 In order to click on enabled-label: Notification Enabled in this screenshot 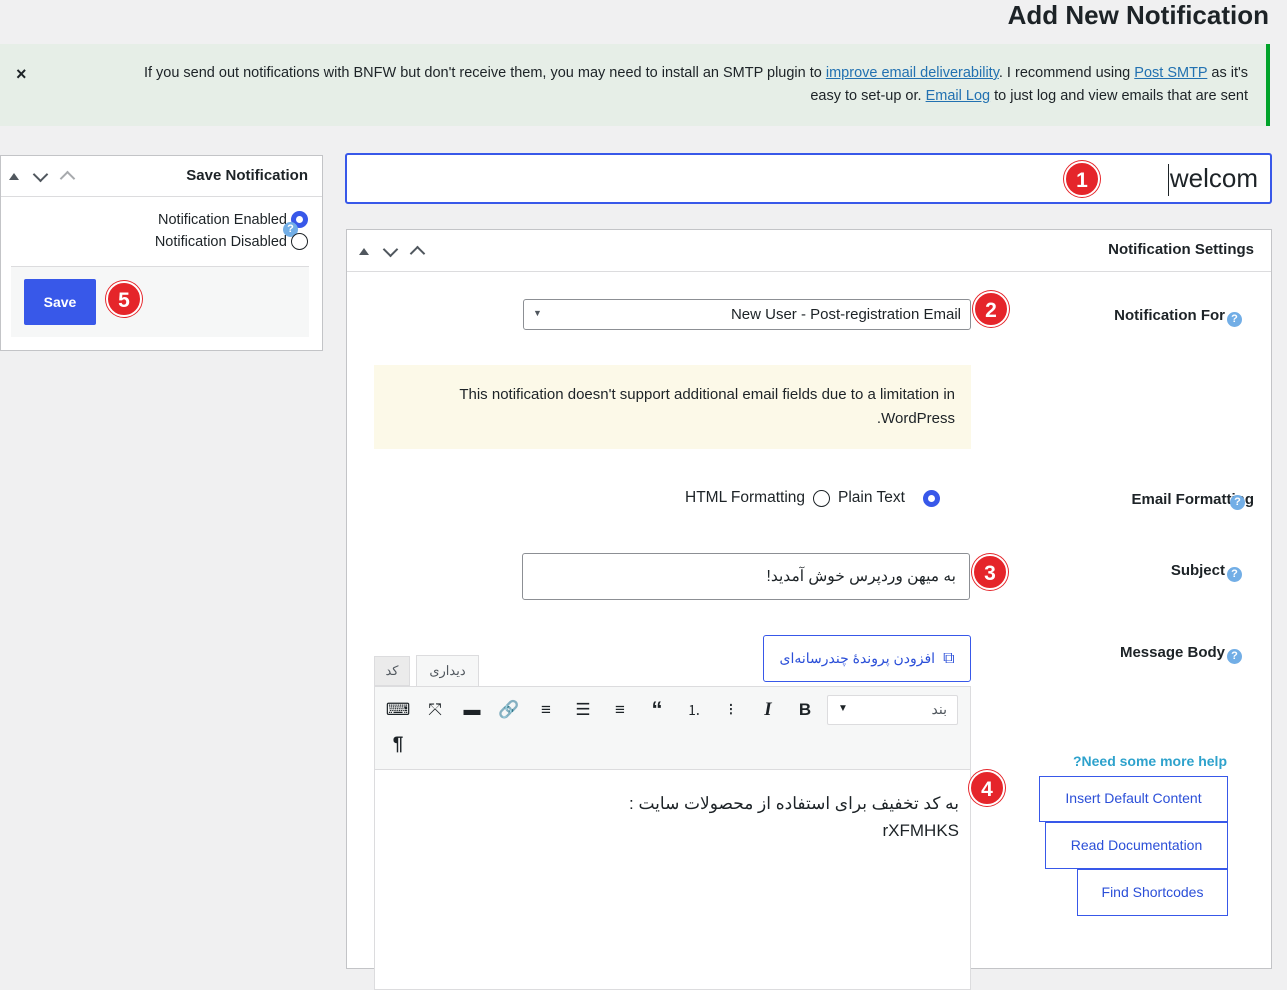, I will do `click(222, 219)`.